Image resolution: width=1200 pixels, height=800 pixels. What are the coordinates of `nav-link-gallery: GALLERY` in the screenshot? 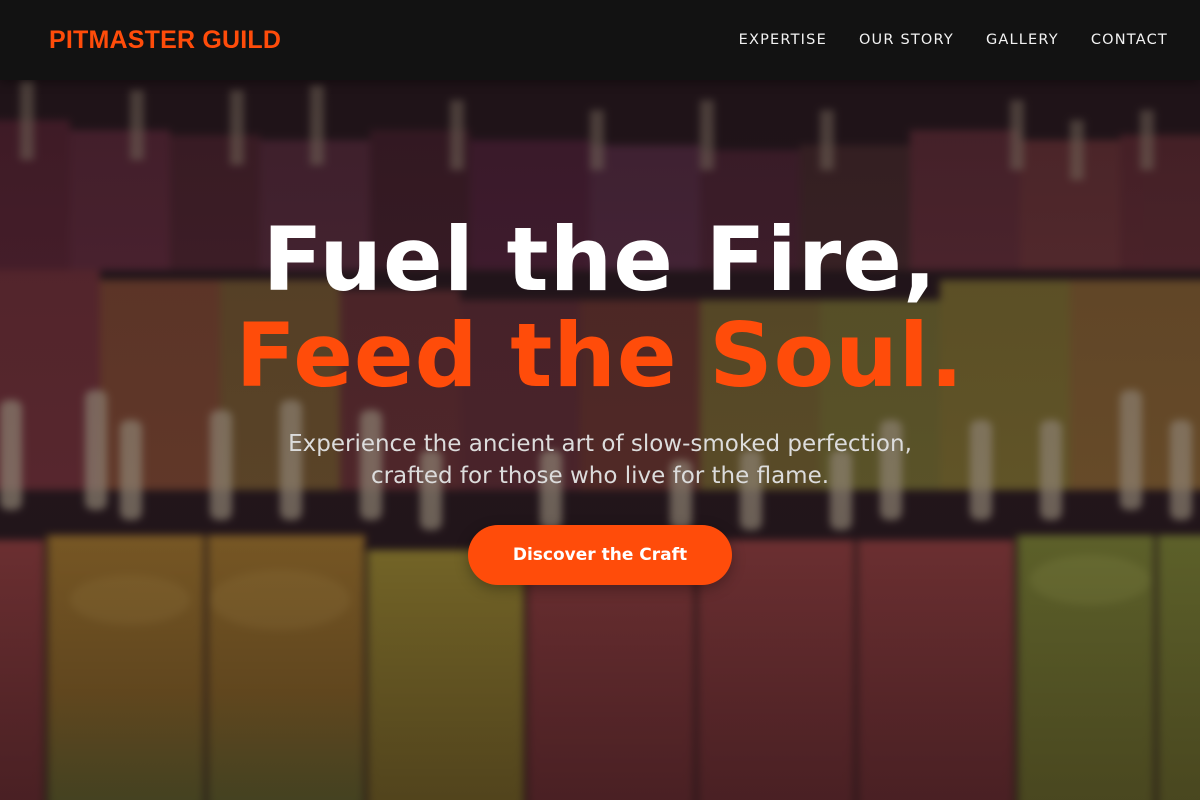 It's located at (1022, 40).